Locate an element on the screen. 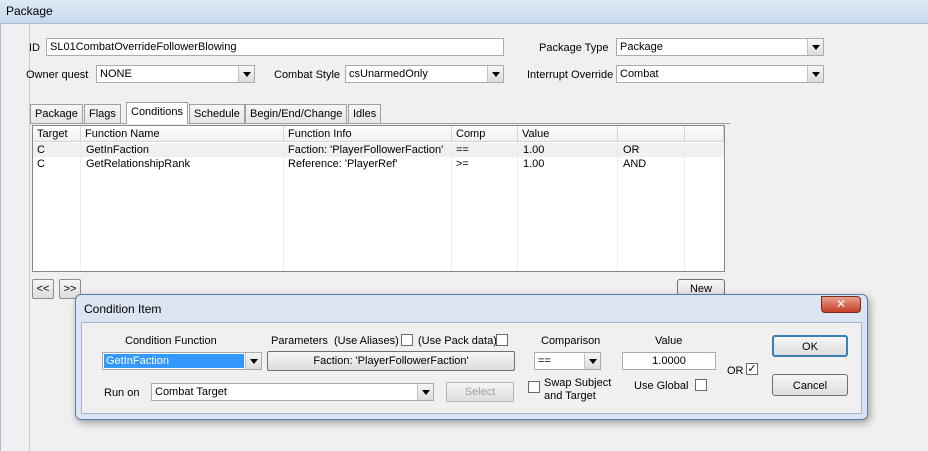  use-aliases-label: (Use Aliases) is located at coordinates (366, 341).